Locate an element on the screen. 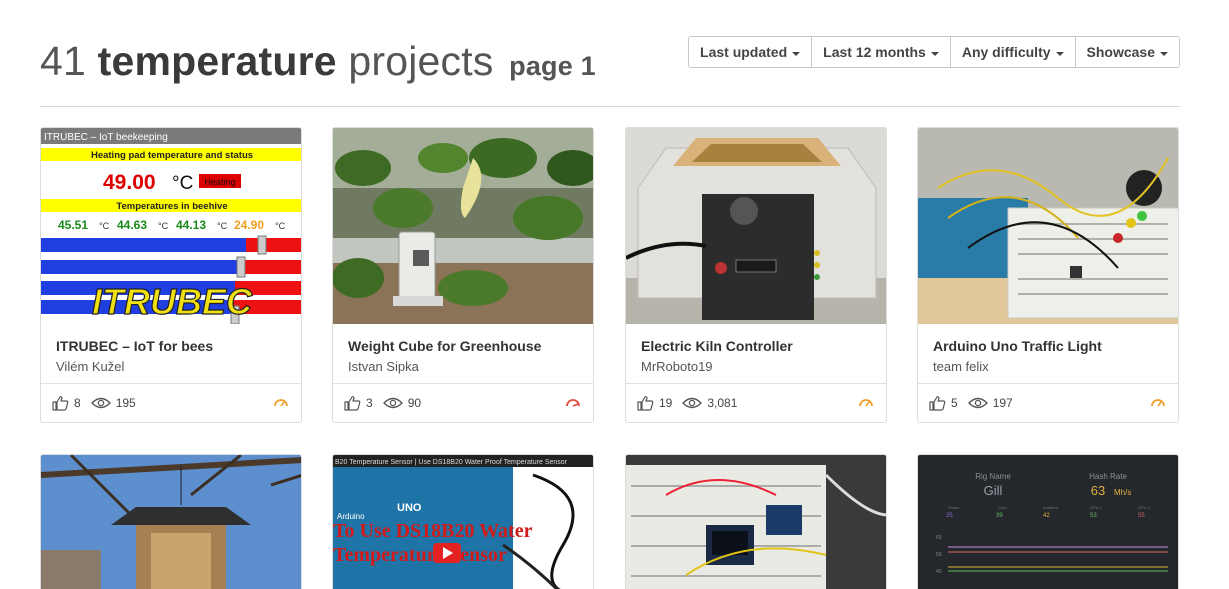 The height and width of the screenshot is (589, 1229). heating-status: Heating is located at coordinates (219, 182).